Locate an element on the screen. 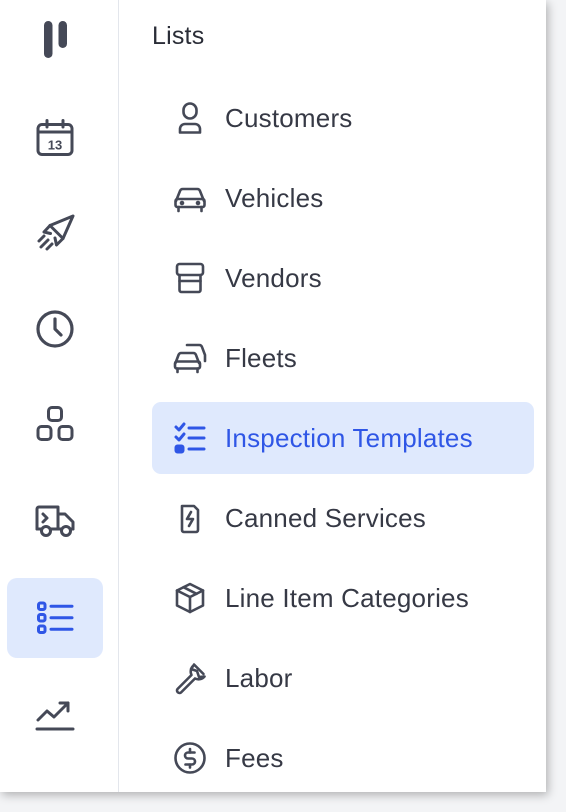  menu-item-vendors: Vendors is located at coordinates (343, 278).